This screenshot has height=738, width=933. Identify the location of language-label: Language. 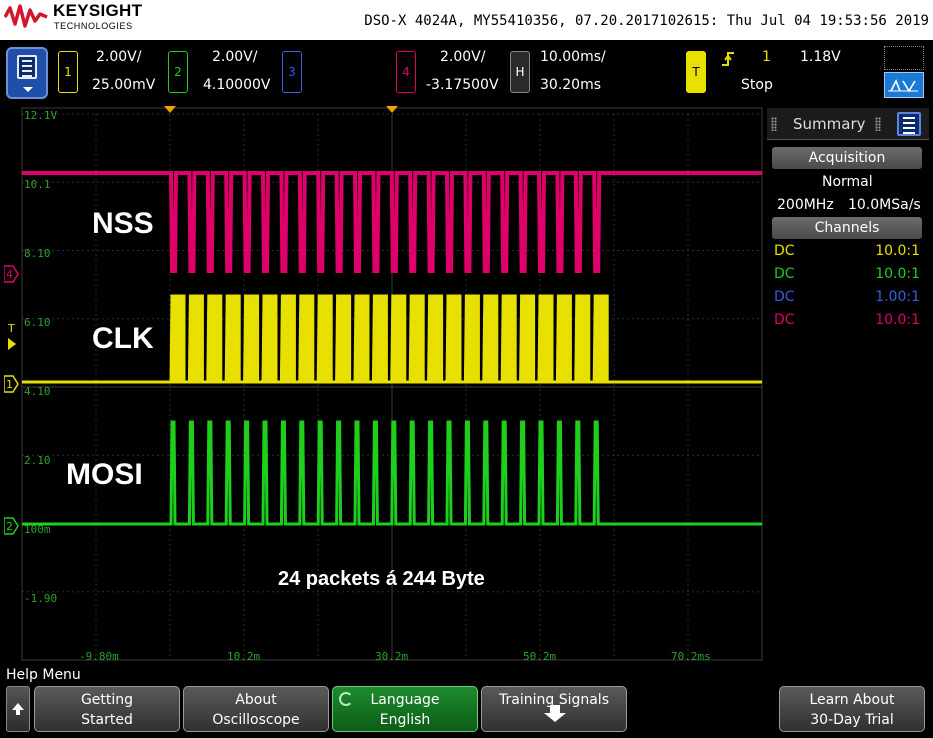
(405, 700).